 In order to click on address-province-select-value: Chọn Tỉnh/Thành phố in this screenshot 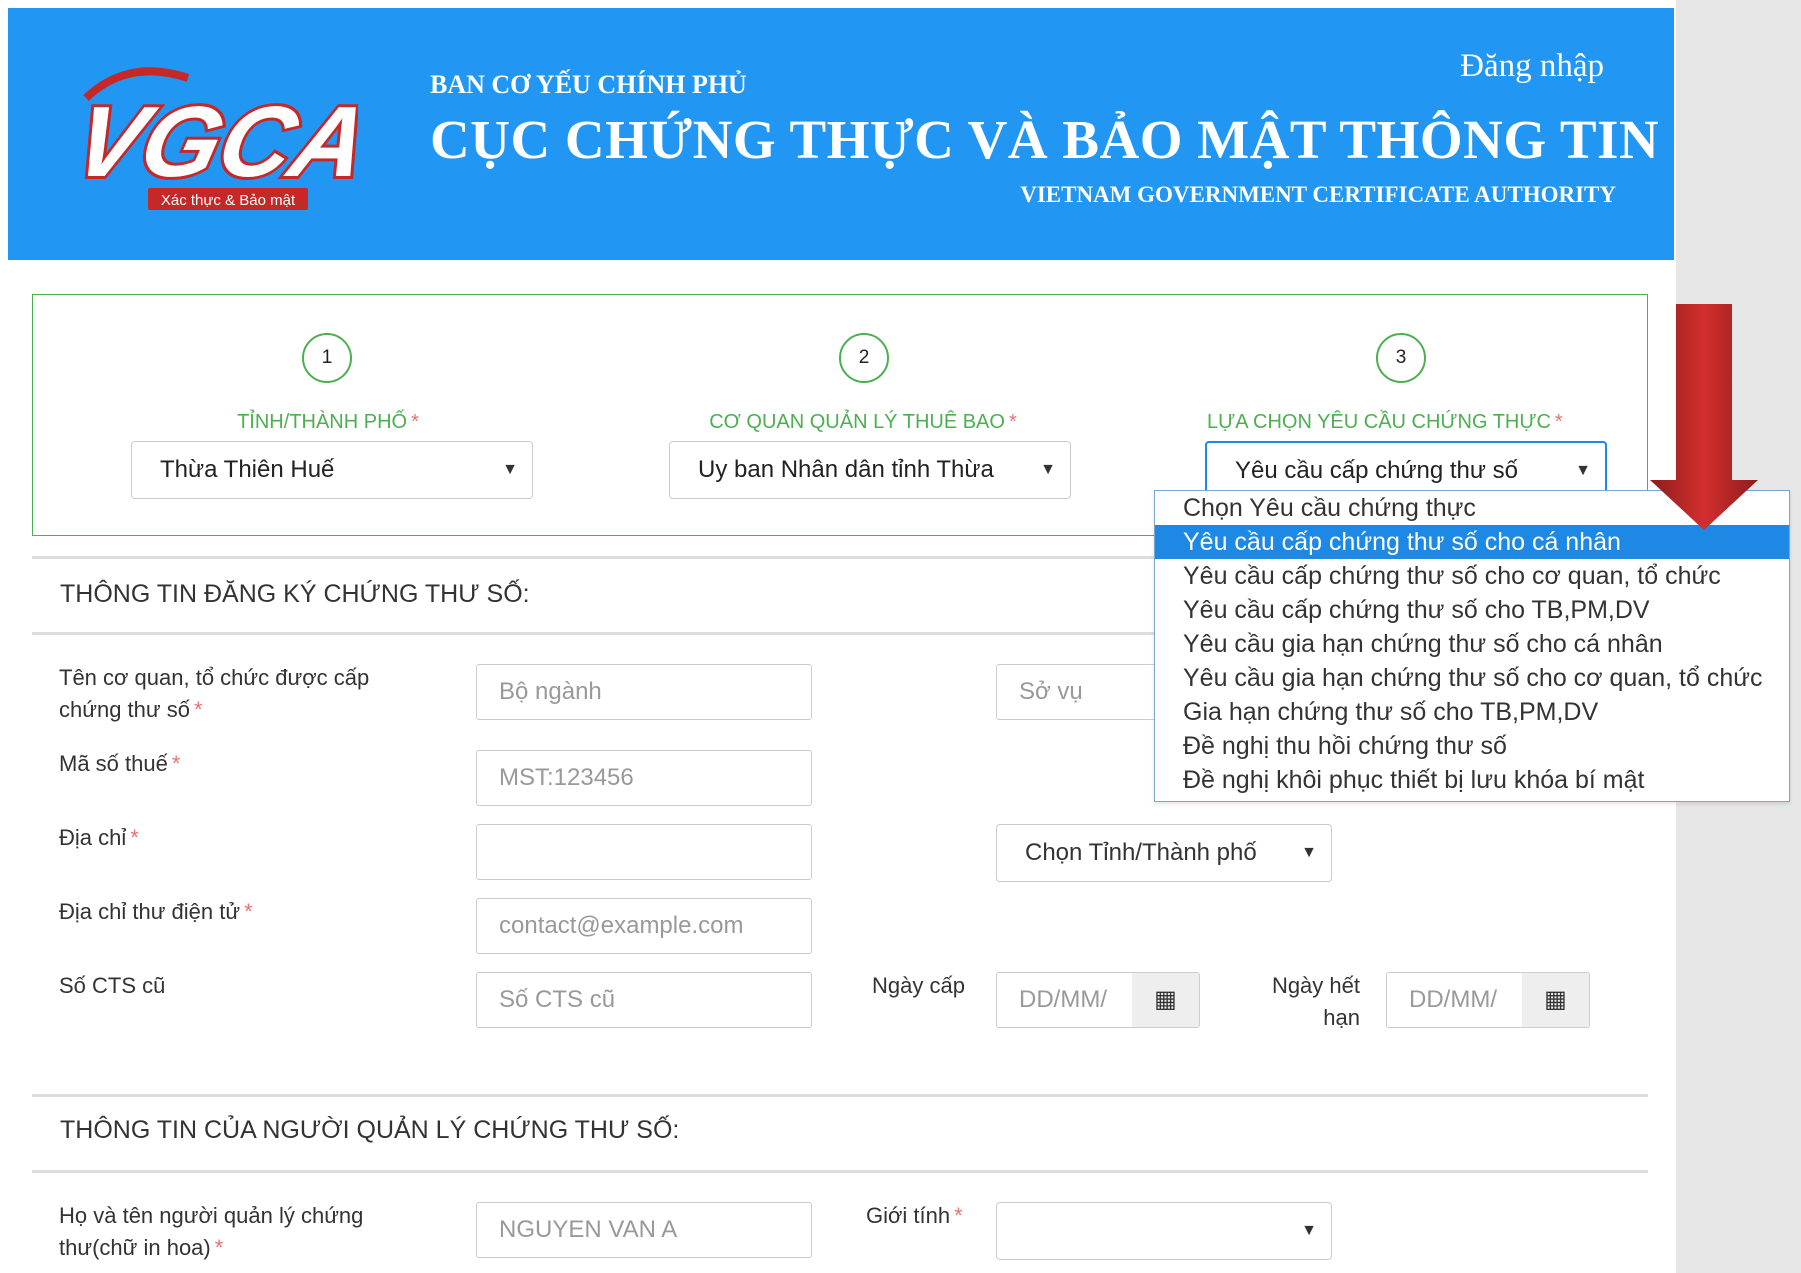, I will do `click(1141, 852)`.